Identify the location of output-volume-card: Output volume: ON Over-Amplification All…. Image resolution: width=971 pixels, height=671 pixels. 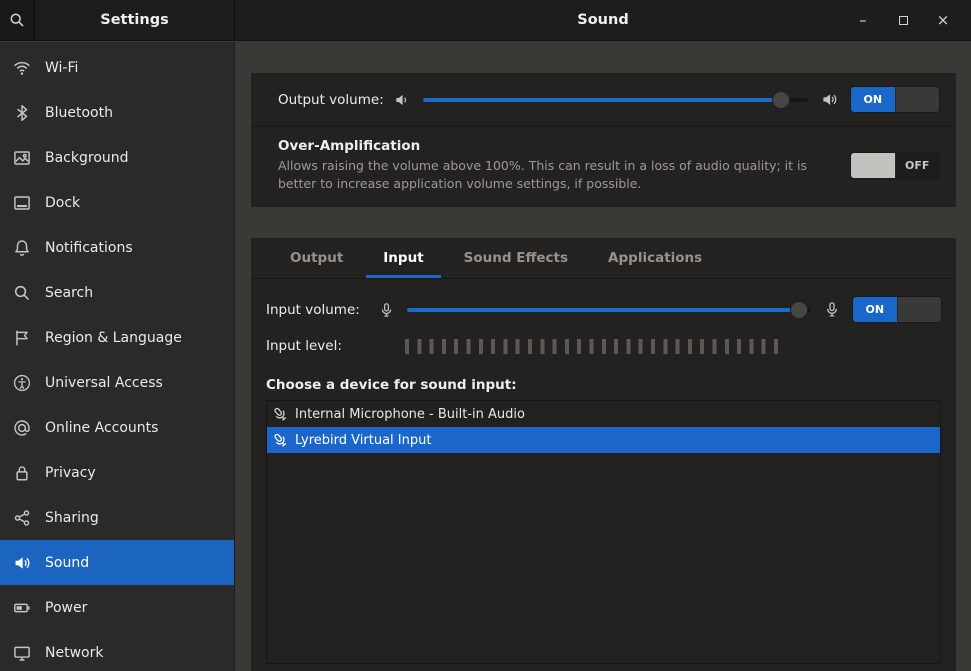
(603, 140).